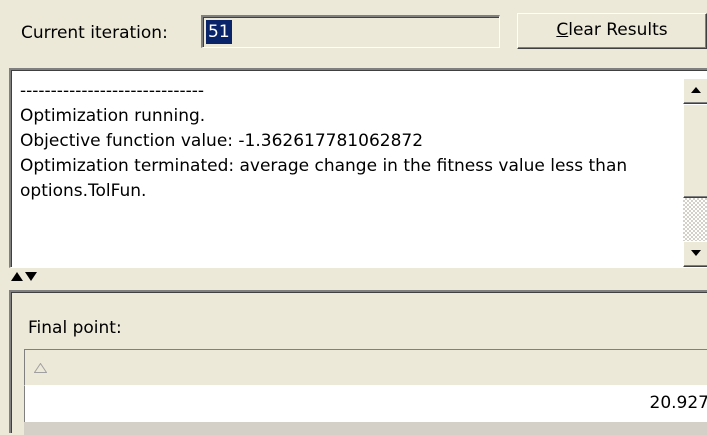 This screenshot has width=707, height=435. I want to click on scroll-down-button, so click(695, 254).